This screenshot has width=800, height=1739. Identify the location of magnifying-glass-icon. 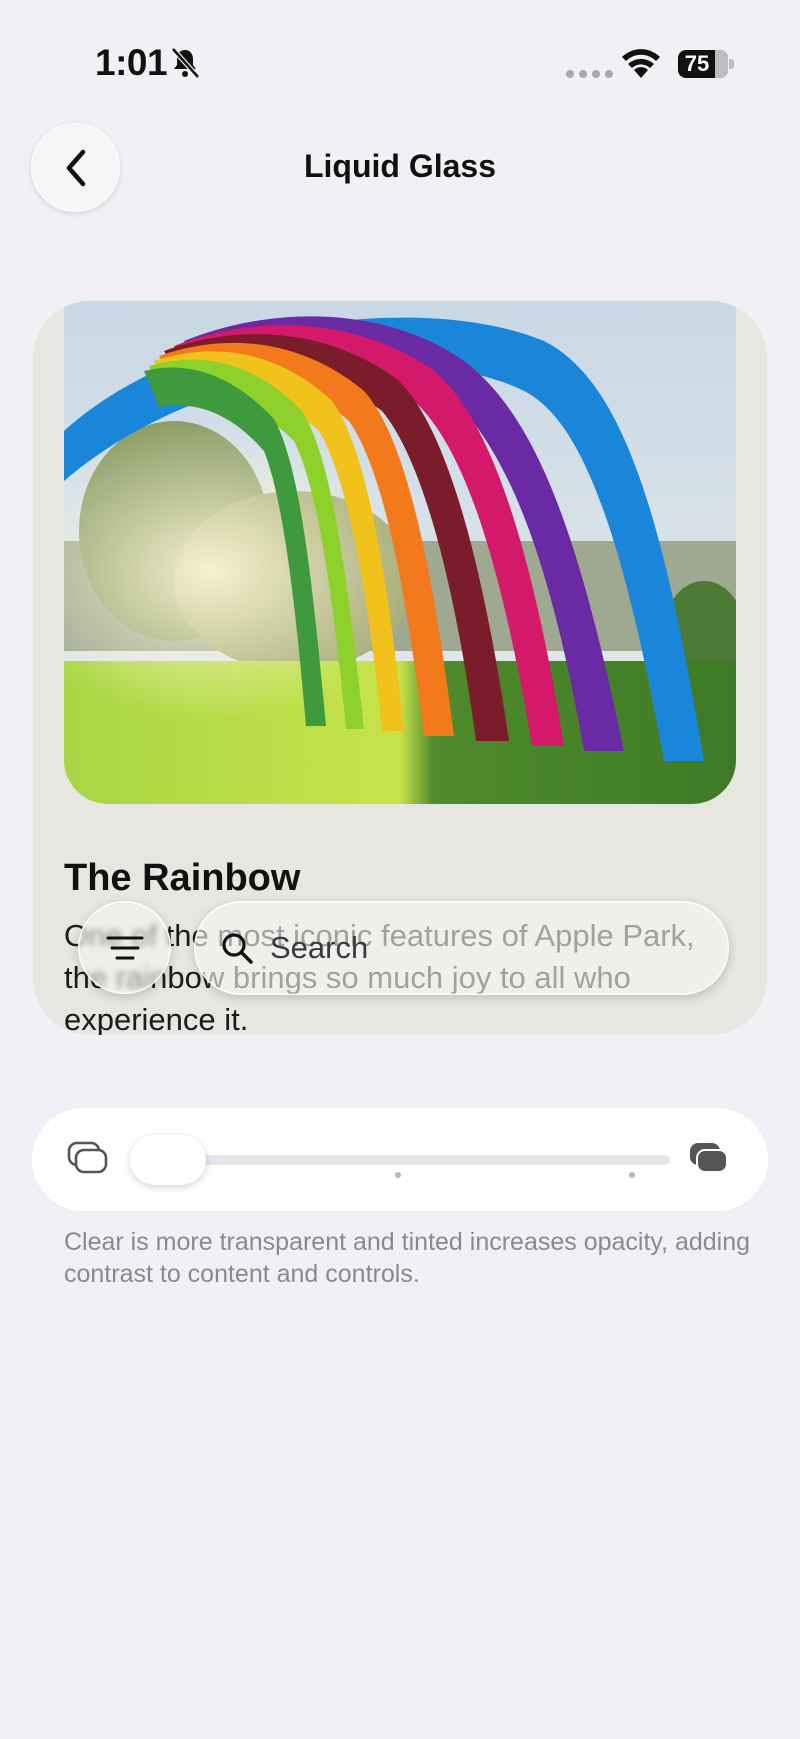
(237, 948).